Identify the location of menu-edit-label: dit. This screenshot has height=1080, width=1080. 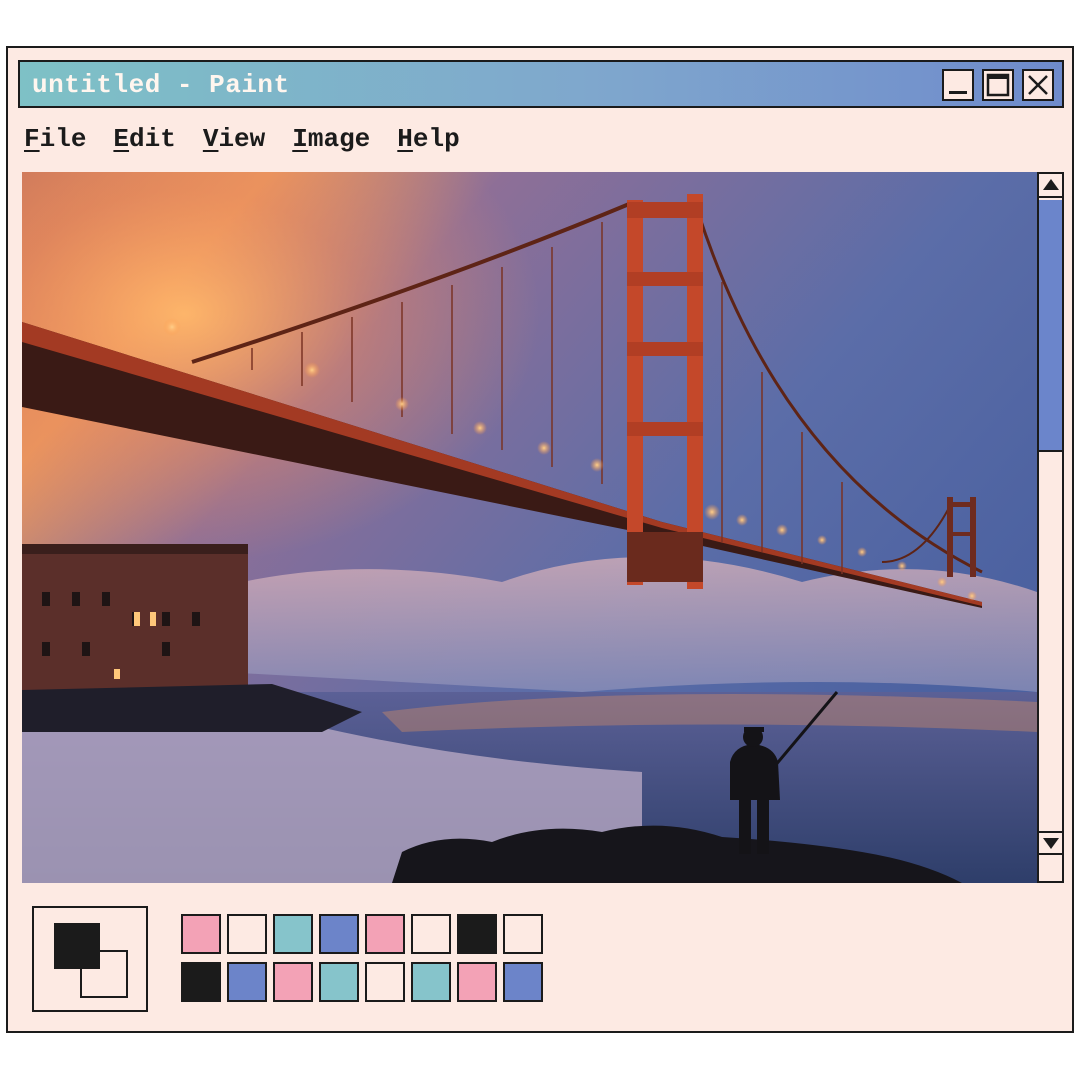
(152, 139).